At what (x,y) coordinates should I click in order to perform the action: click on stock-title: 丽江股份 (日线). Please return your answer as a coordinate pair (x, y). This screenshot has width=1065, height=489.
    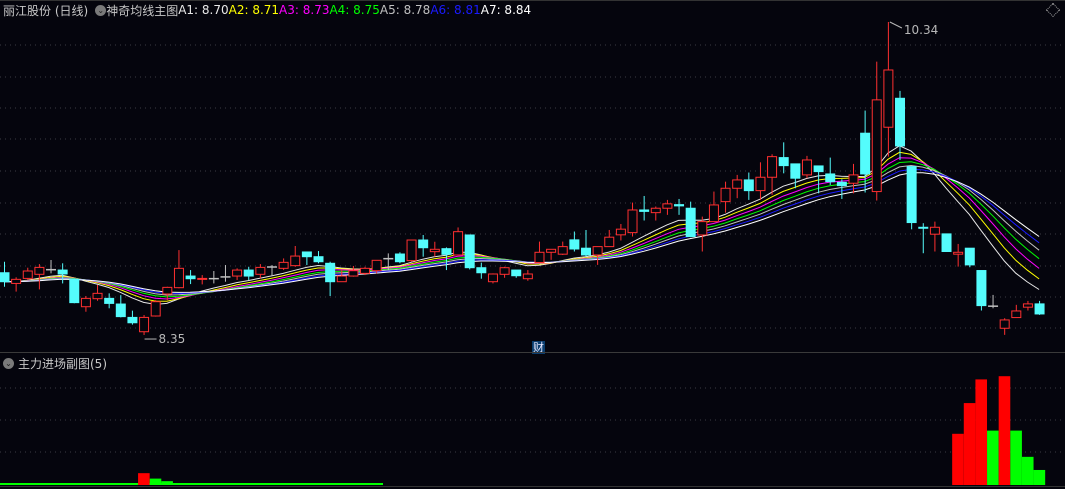
    Looking at the image, I should click on (45, 10).